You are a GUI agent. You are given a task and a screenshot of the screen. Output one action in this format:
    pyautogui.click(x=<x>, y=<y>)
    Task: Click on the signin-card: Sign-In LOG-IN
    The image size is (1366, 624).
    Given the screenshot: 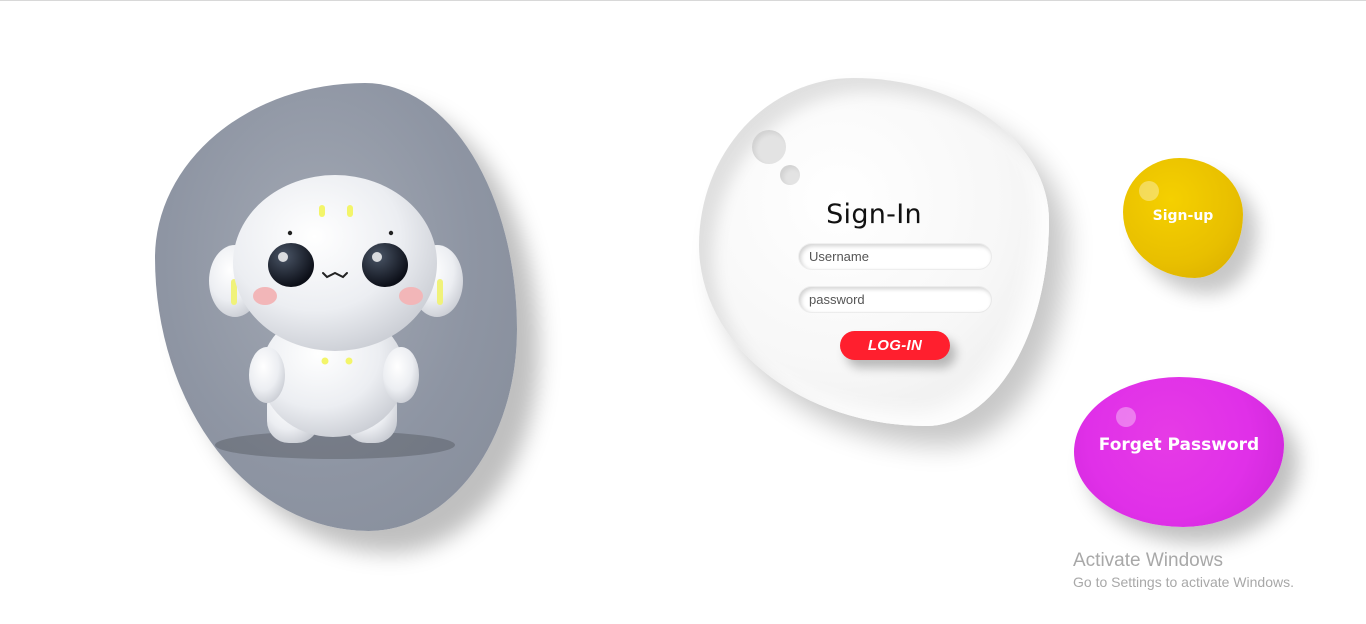 What is the action you would take?
    pyautogui.click(x=874, y=252)
    